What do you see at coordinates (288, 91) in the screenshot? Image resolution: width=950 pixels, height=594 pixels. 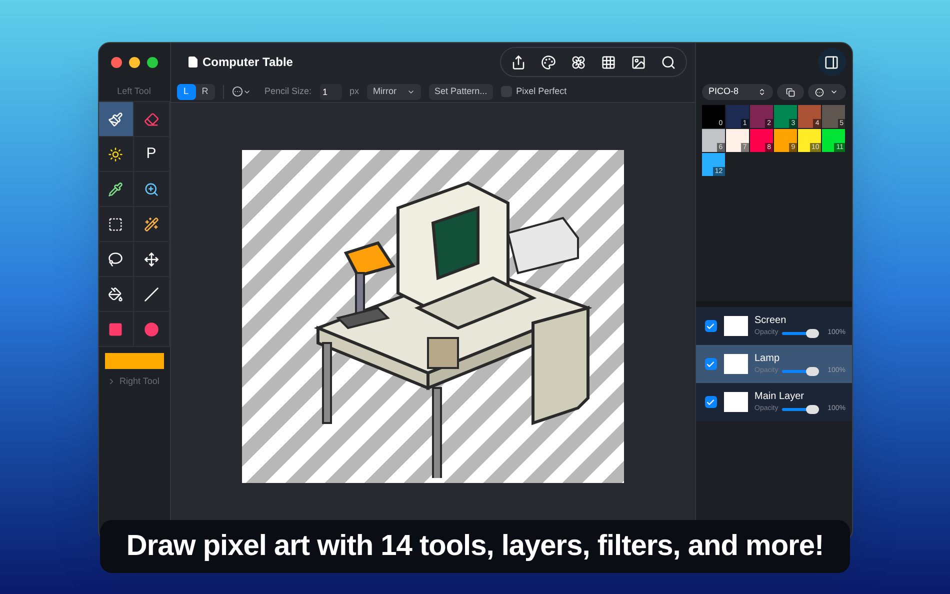 I see `pencil-size-label: Pencil Size:` at bounding box center [288, 91].